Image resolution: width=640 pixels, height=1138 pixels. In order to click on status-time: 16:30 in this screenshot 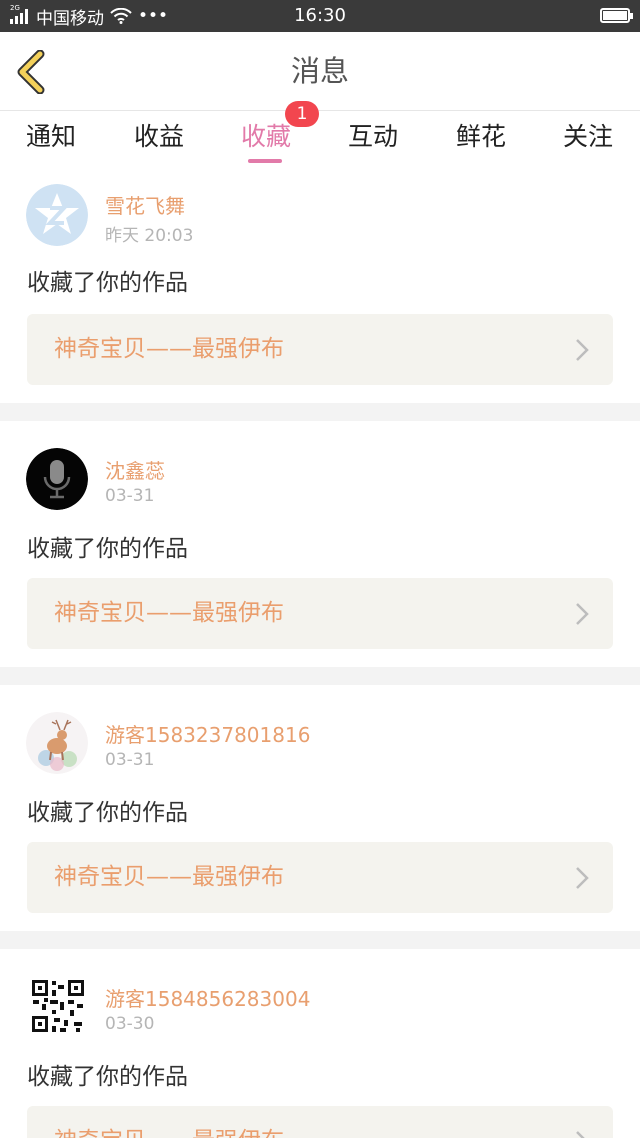, I will do `click(320, 15)`.